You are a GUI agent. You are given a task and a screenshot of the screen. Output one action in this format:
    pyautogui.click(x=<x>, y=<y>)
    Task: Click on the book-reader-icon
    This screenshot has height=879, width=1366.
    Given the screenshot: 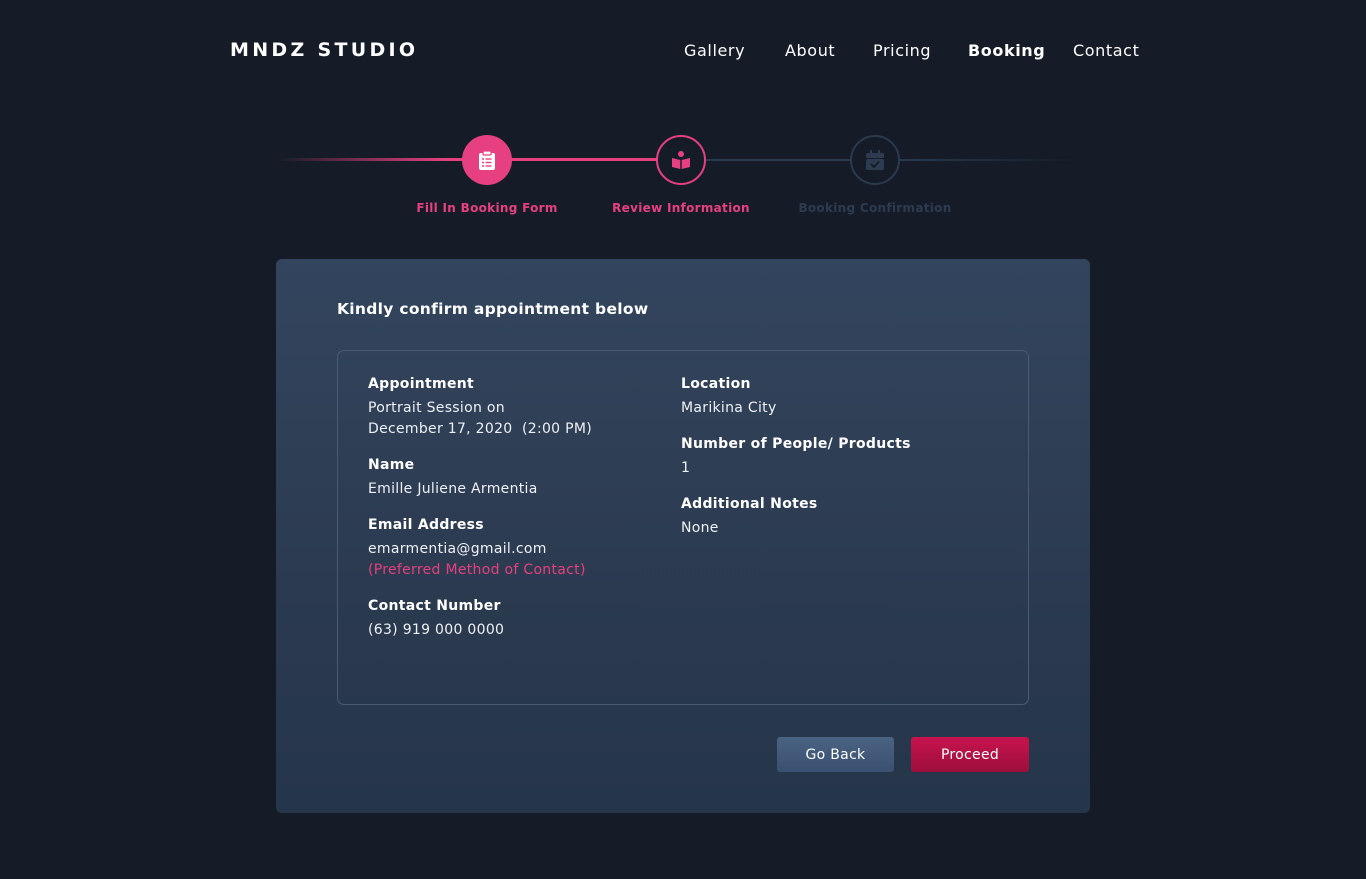 What is the action you would take?
    pyautogui.click(x=681, y=160)
    